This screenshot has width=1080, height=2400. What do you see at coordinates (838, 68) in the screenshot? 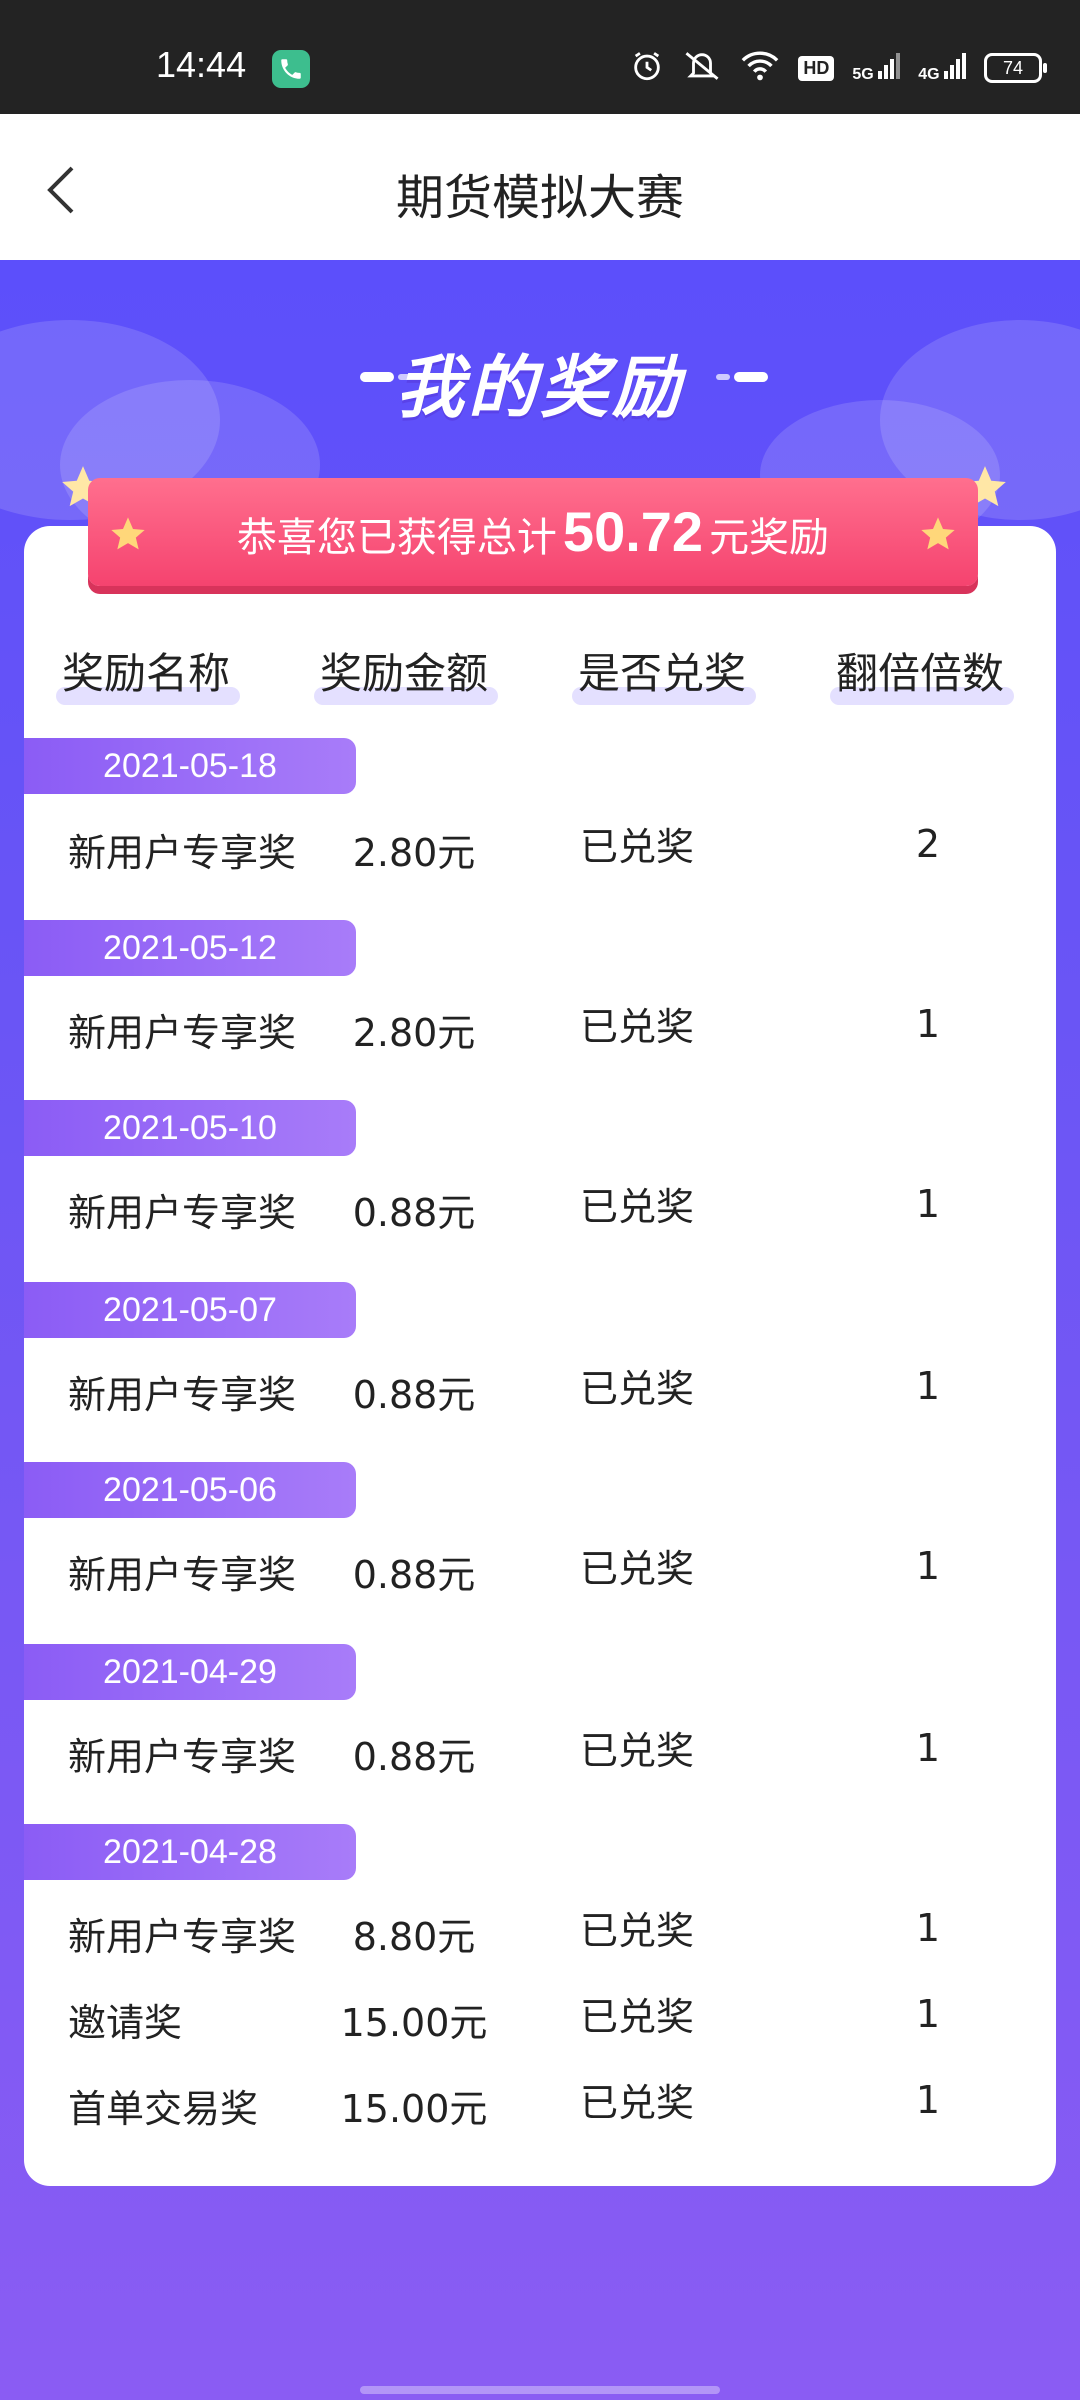
I see `status-icons: HD 5G 4G 74` at bounding box center [838, 68].